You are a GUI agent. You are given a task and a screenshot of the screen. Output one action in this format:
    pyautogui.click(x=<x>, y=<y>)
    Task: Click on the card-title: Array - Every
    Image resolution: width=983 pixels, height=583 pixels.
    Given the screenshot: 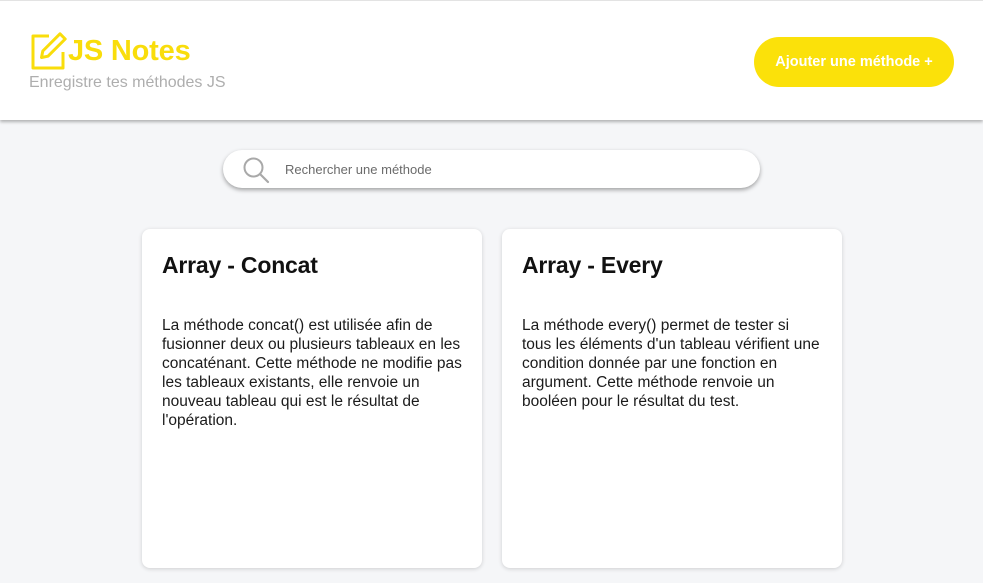 What is the action you would take?
    pyautogui.click(x=592, y=265)
    